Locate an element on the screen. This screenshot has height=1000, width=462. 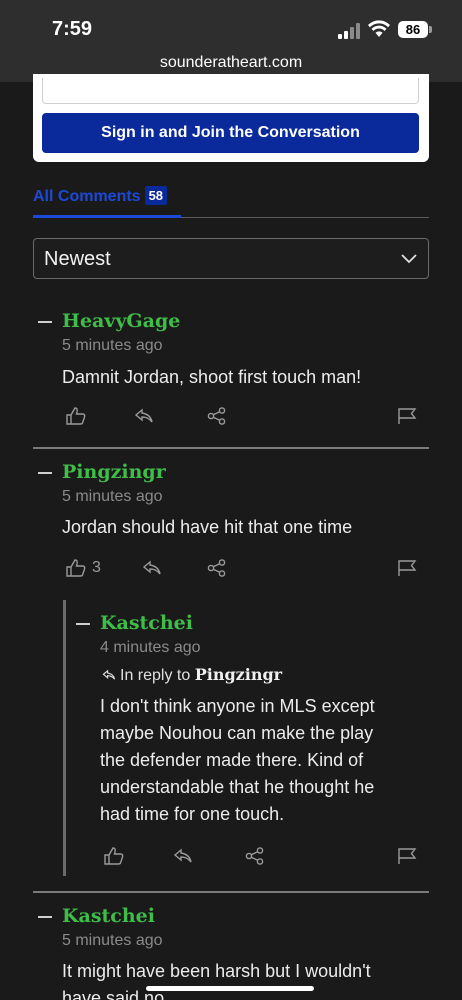
like-count: 3 is located at coordinates (96, 567).